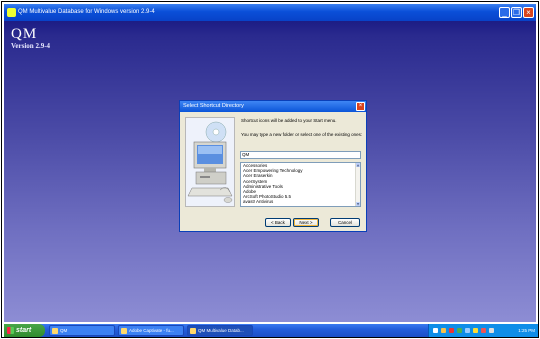  Describe the element at coordinates (360, 106) in the screenshot. I see `dialog-close-icon: ×` at that location.